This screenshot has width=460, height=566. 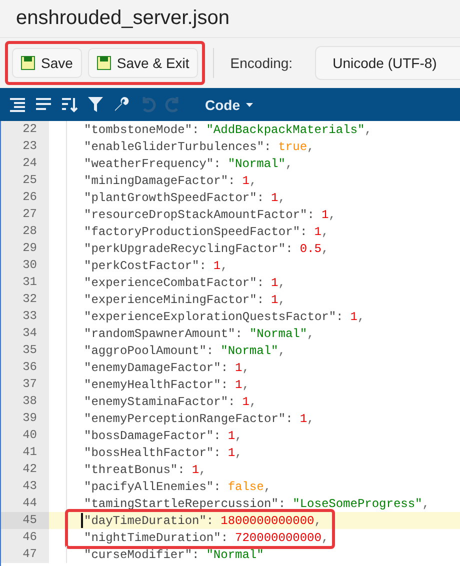 What do you see at coordinates (387, 63) in the screenshot?
I see `encoding-select: Unicode (UTF-8)` at bounding box center [387, 63].